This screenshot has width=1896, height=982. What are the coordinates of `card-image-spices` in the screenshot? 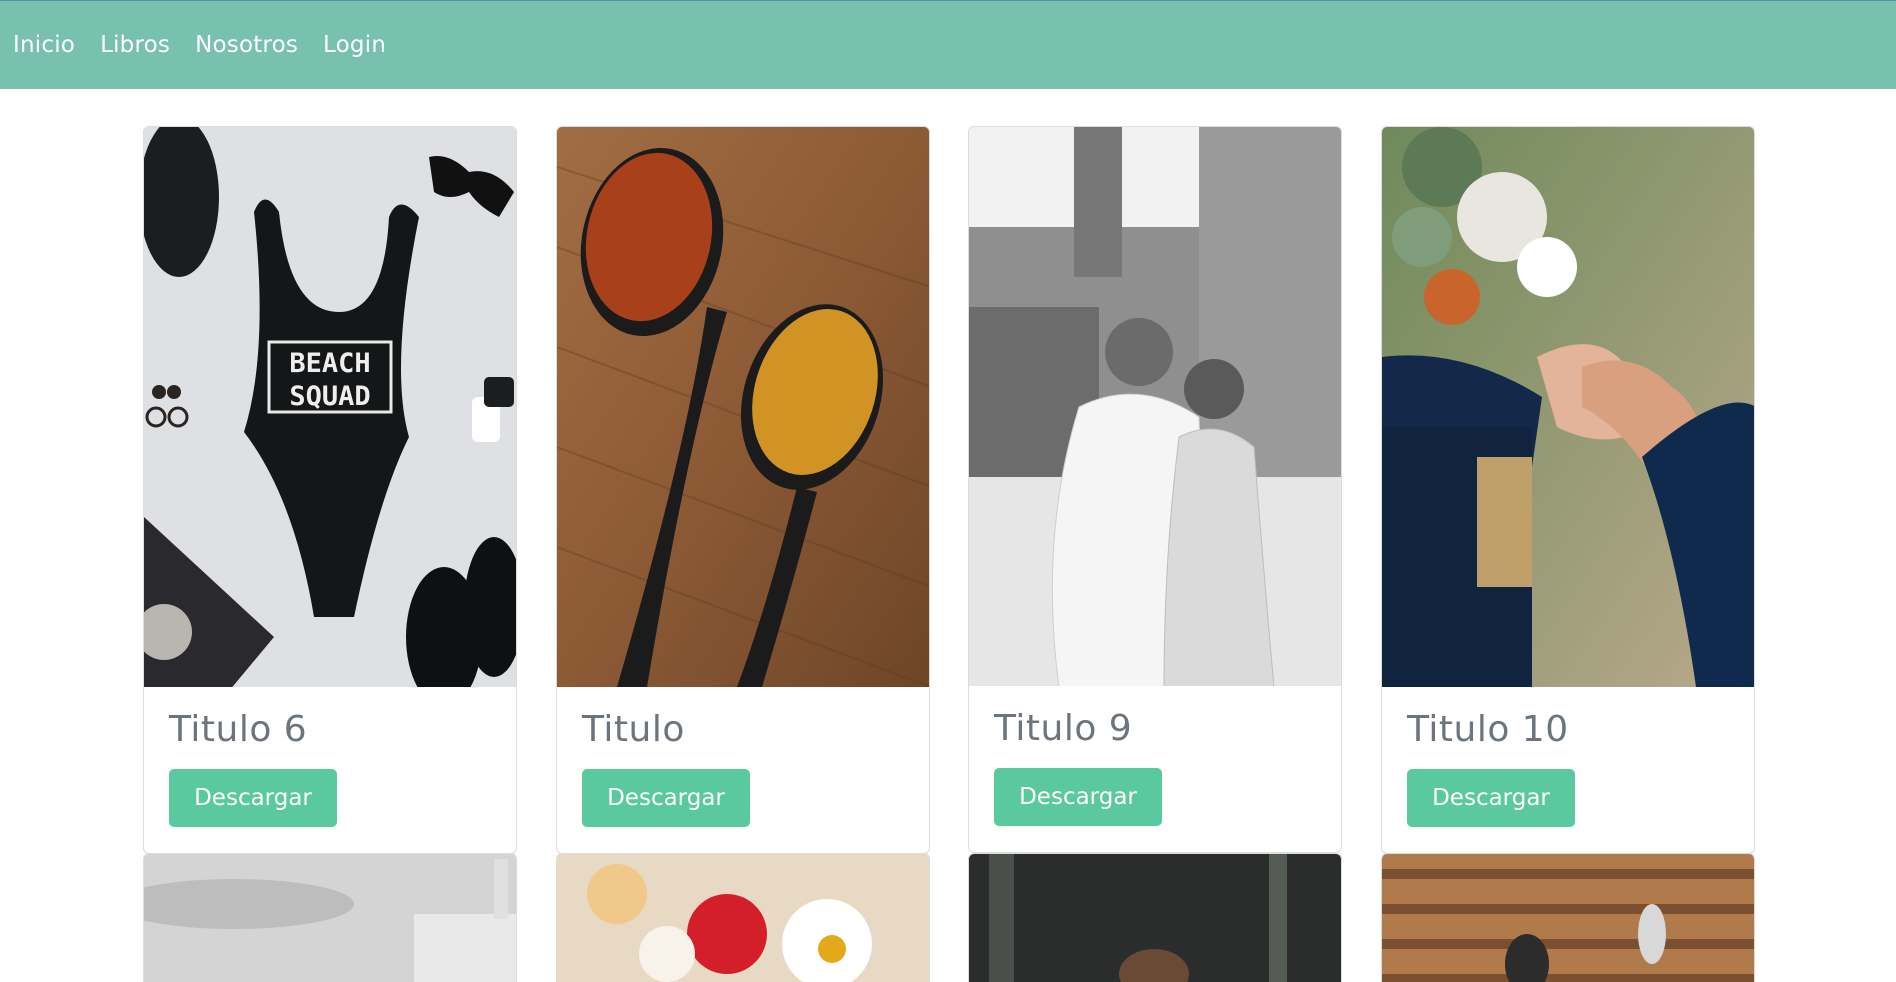 It's located at (743, 407).